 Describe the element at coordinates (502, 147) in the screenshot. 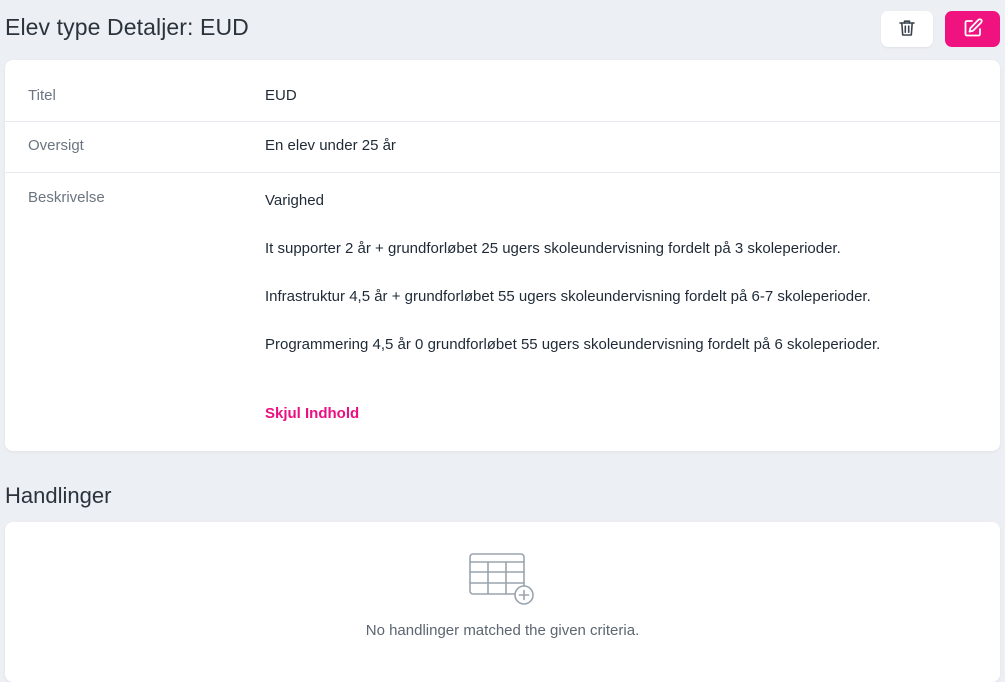

I see `detail-row-overview: Oversigt En elev under 25 år` at that location.